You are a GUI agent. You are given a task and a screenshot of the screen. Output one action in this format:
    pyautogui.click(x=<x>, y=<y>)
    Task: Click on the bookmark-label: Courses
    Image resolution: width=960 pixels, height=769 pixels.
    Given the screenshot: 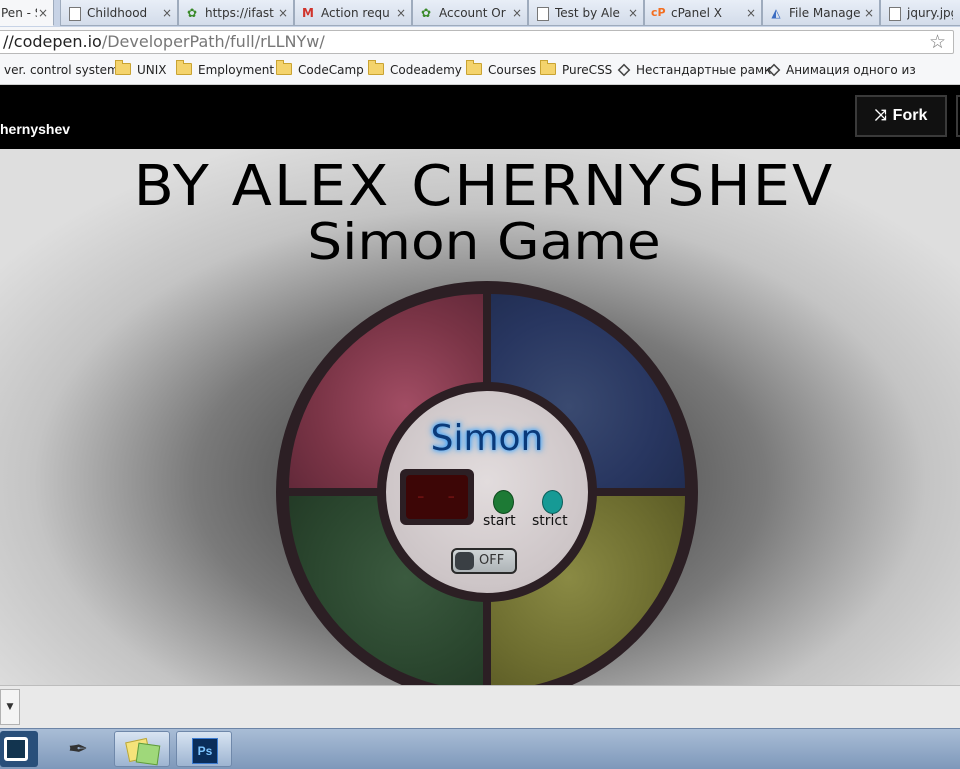 What is the action you would take?
    pyautogui.click(x=512, y=70)
    